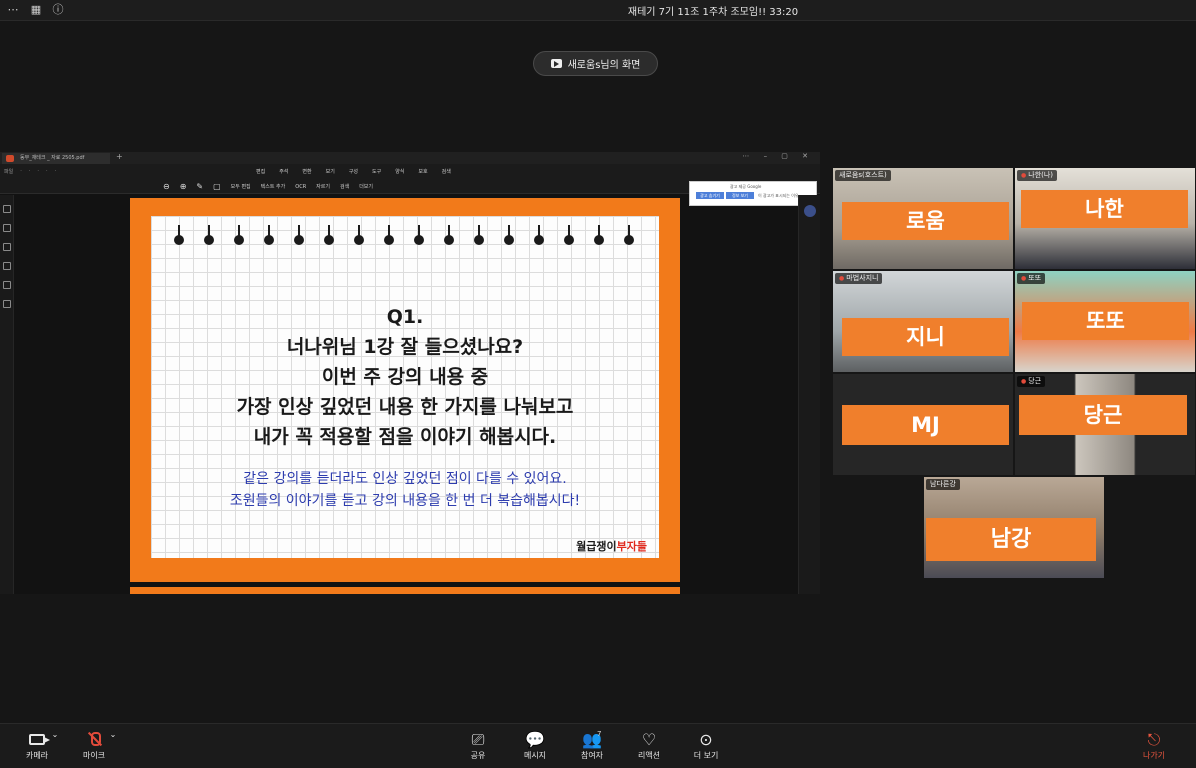 The width and height of the screenshot is (1196, 768). I want to click on brand-black: 월급쟁이, so click(596, 546).